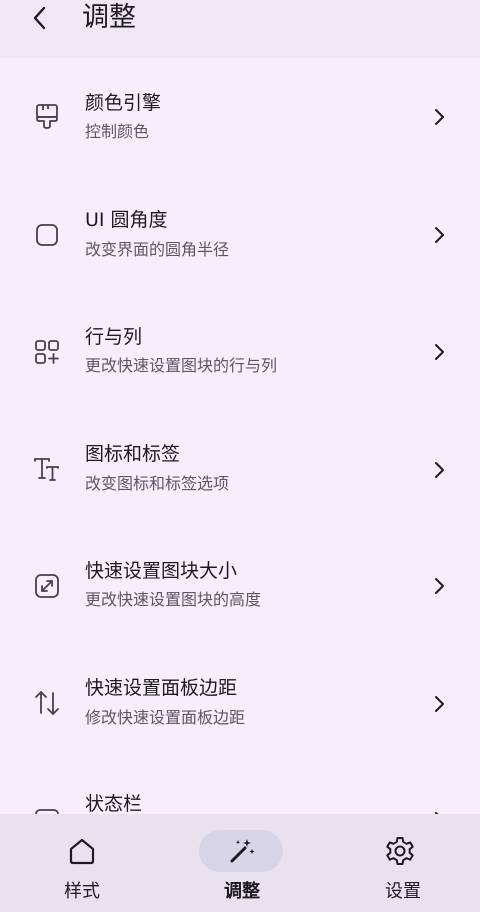  Describe the element at coordinates (165, 717) in the screenshot. I see `item-subtitle: 修改快速设置面板边距` at that location.